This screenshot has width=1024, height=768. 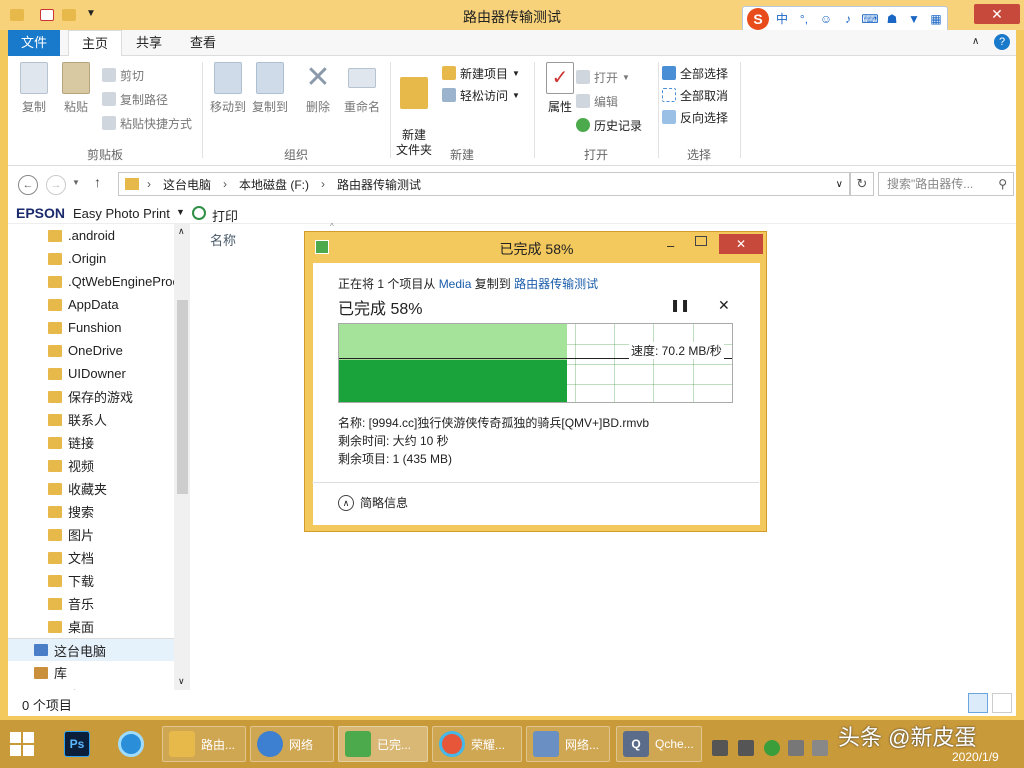 What do you see at coordinates (724, 305) in the screenshot?
I see `cancel-copy-button: ✕` at bounding box center [724, 305].